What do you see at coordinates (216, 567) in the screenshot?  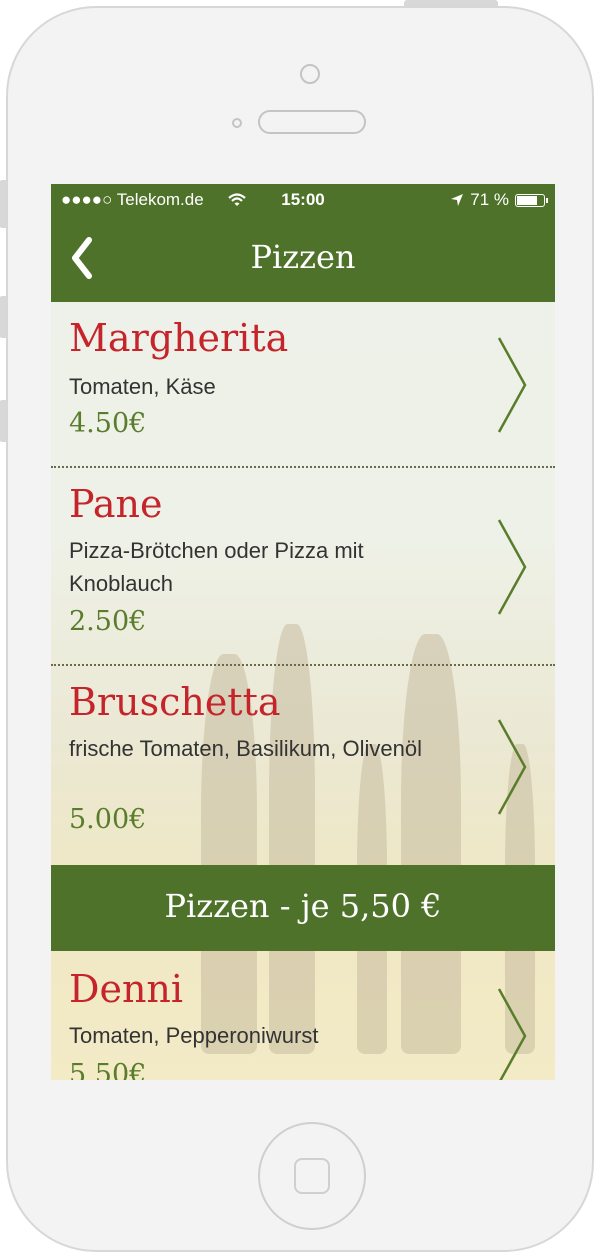 I see `item-description: Pizza-Brötchen oder Pizza mit Knoblauch` at bounding box center [216, 567].